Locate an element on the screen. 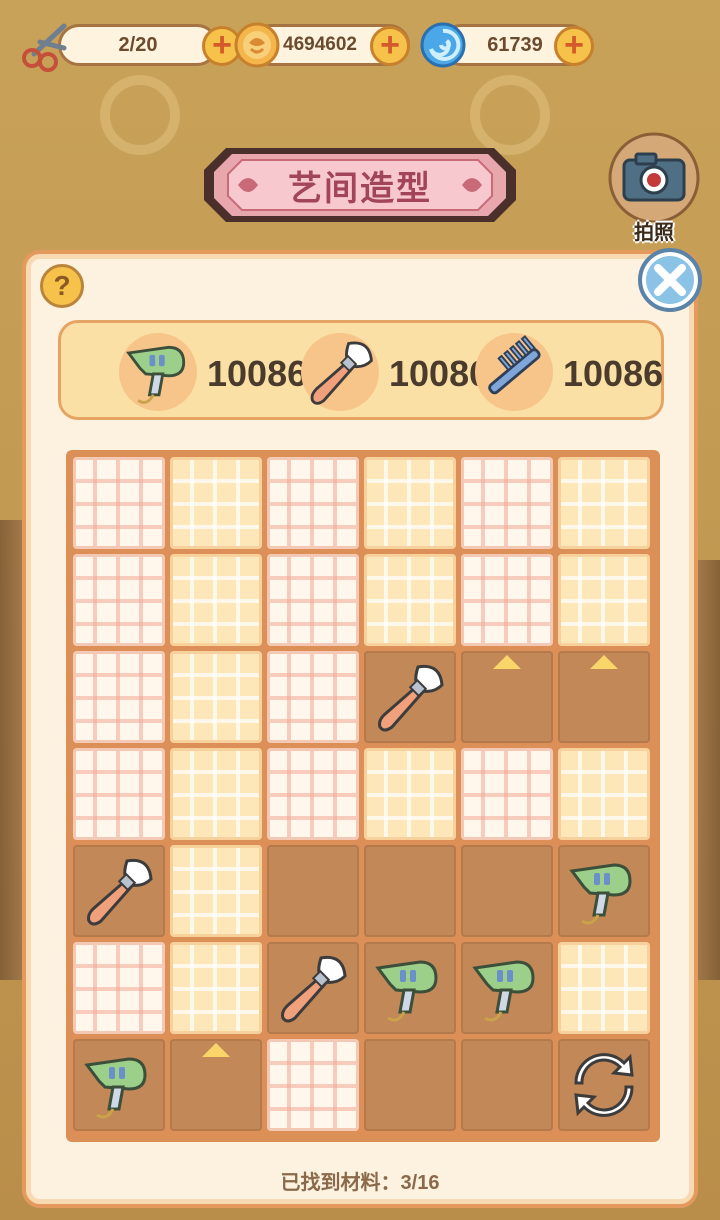 The image size is (720, 1220). refresh-icon is located at coordinates (604, 1085).